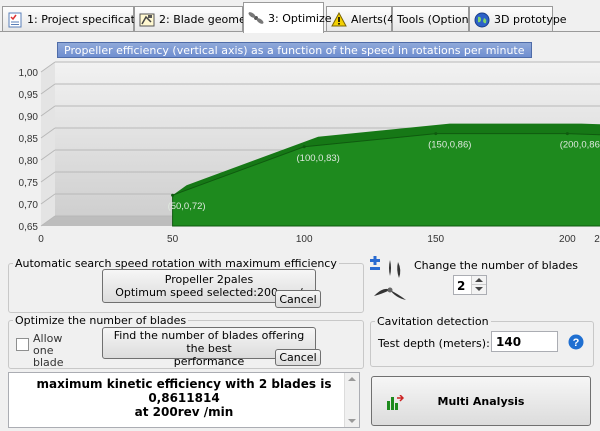 The height and width of the screenshot is (431, 600). Describe the element at coordinates (395, 402) in the screenshot. I see `multi-analysis-icon` at that location.